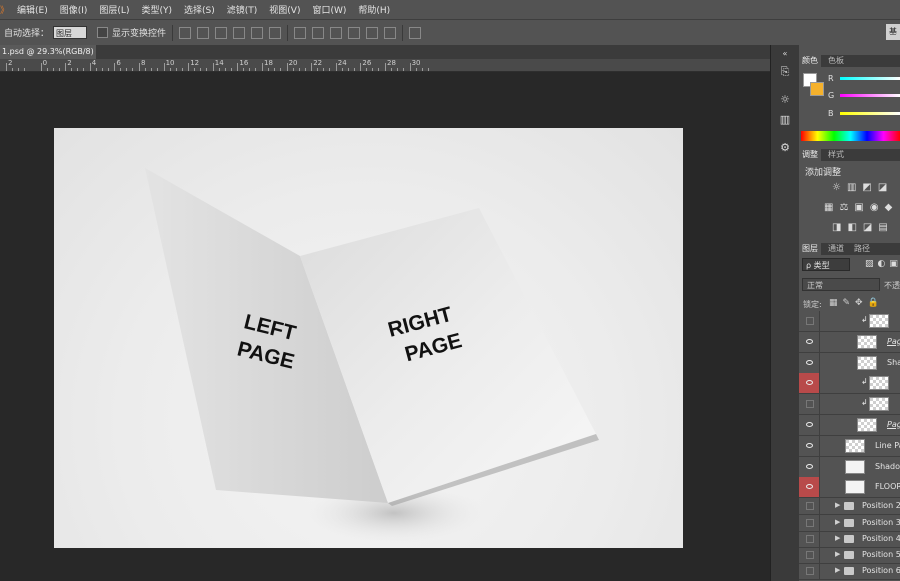 This screenshot has height=581, width=900. Describe the element at coordinates (850, 136) in the screenshot. I see `color-spectrum` at that location.